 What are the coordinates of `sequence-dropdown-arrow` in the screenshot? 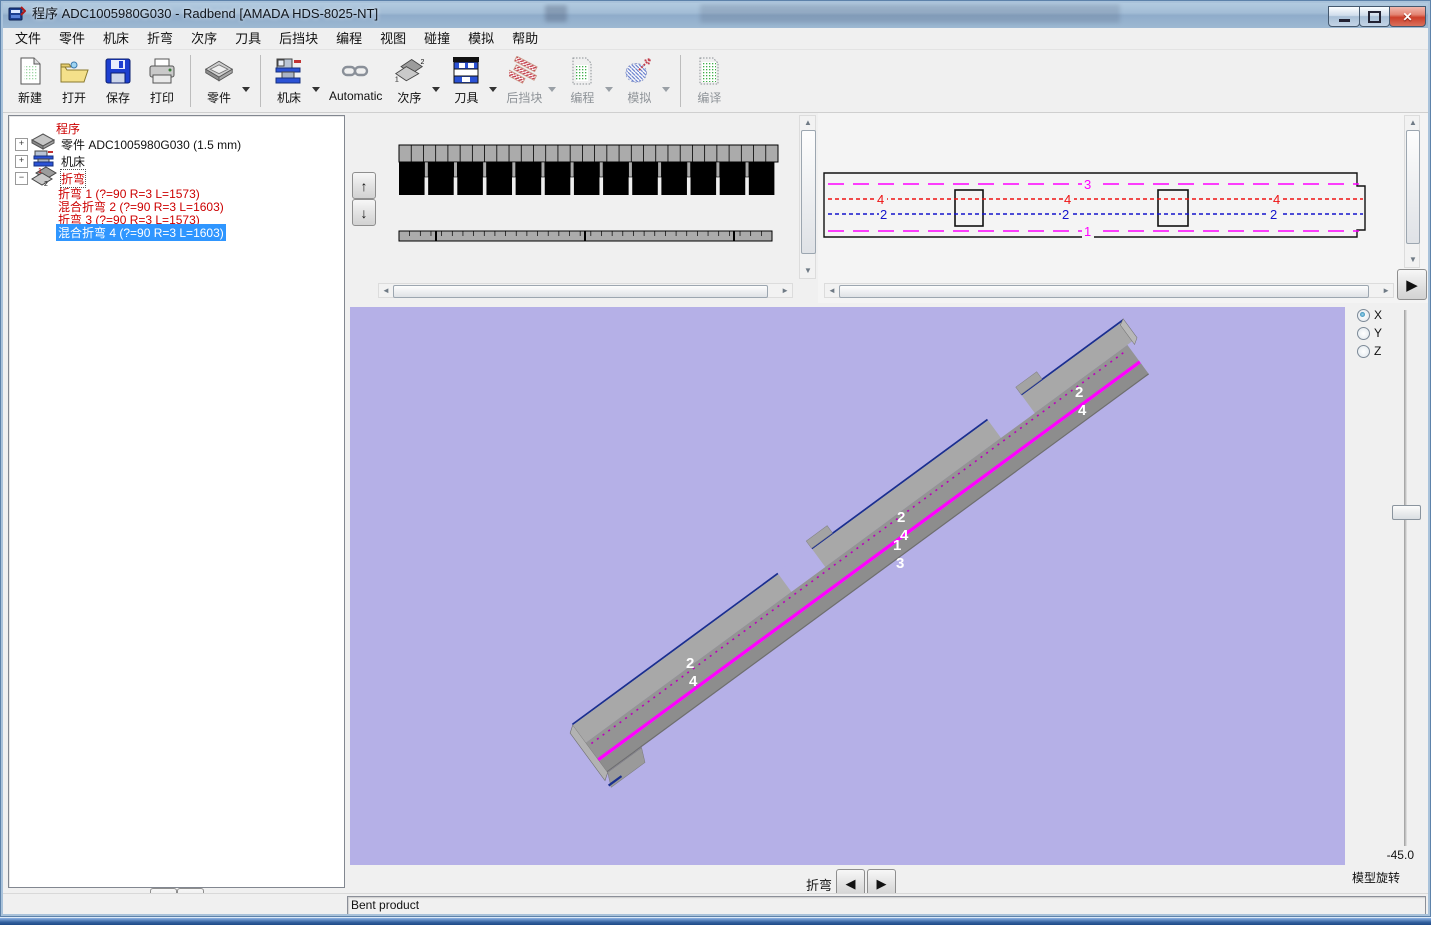 It's located at (436, 89).